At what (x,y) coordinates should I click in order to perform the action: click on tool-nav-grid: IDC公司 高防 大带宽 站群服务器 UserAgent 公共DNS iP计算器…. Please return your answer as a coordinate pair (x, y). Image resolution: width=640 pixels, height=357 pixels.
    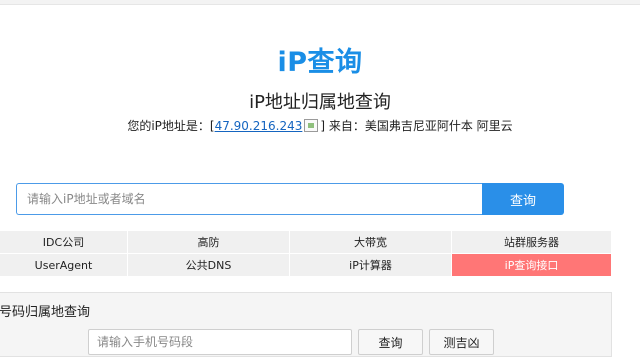
    Looking at the image, I should click on (306, 254).